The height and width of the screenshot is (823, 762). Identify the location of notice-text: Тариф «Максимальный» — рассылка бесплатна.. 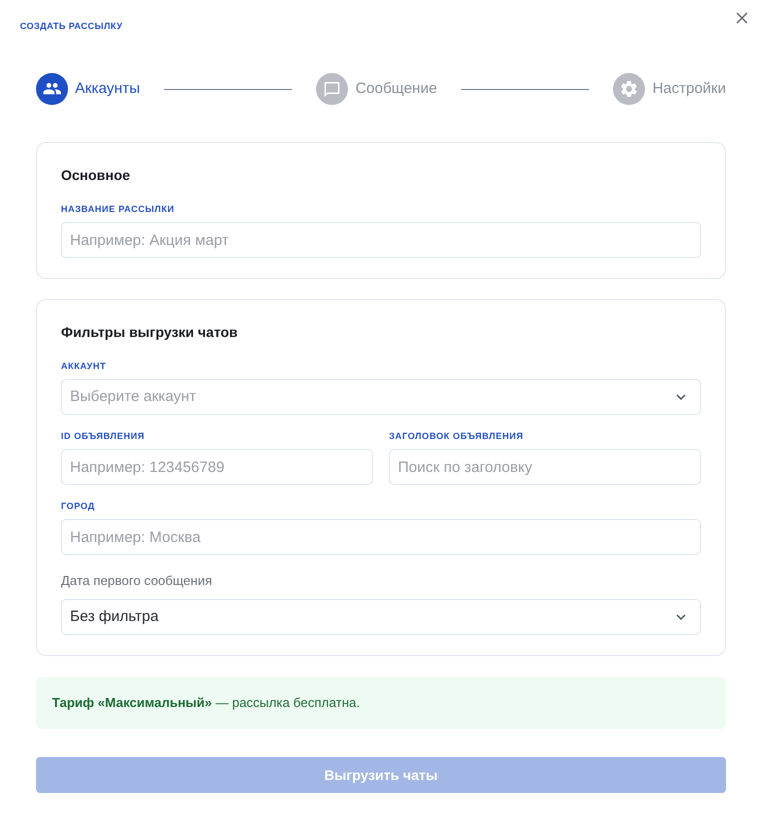
(206, 703).